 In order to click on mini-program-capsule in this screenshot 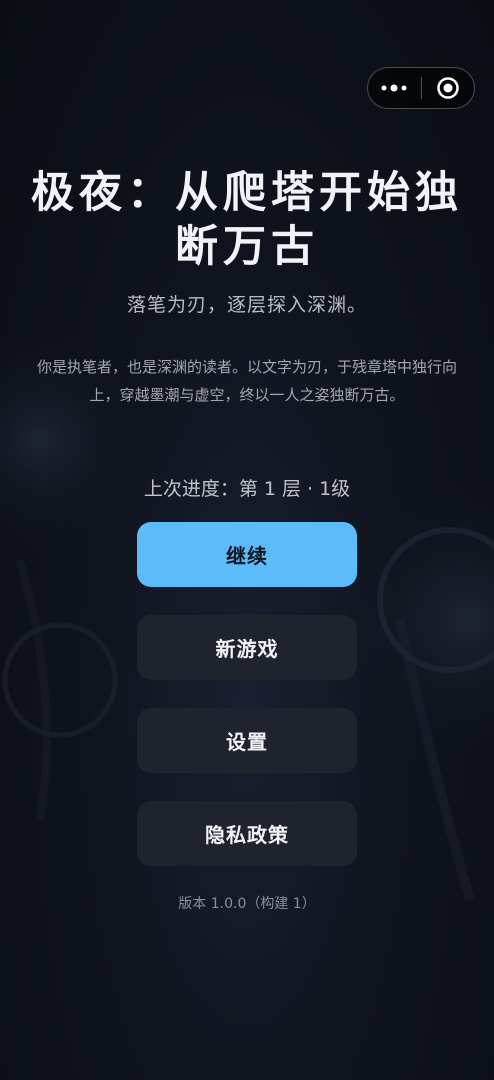, I will do `click(421, 88)`.